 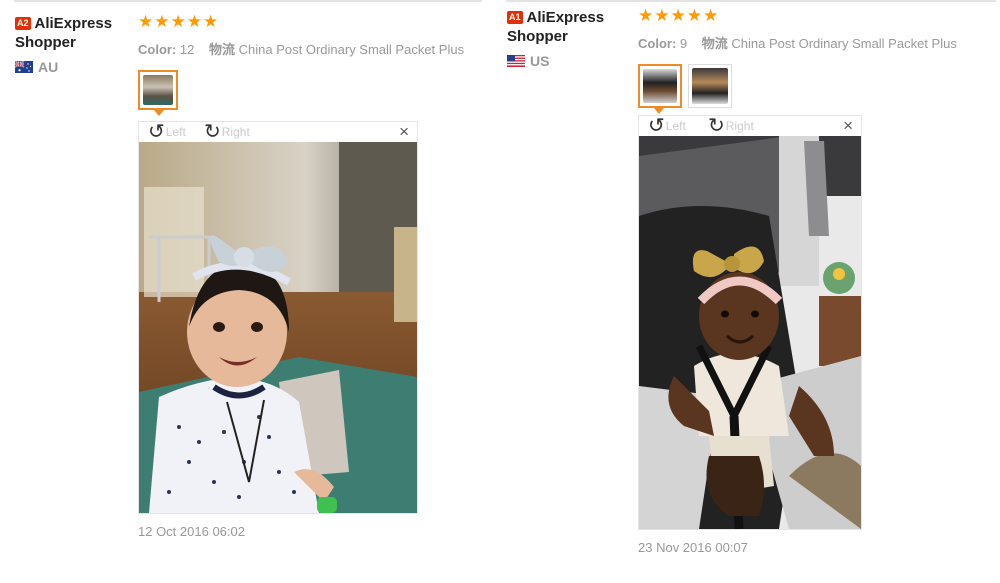 What do you see at coordinates (683, 43) in the screenshot?
I see `color-value: 9` at bounding box center [683, 43].